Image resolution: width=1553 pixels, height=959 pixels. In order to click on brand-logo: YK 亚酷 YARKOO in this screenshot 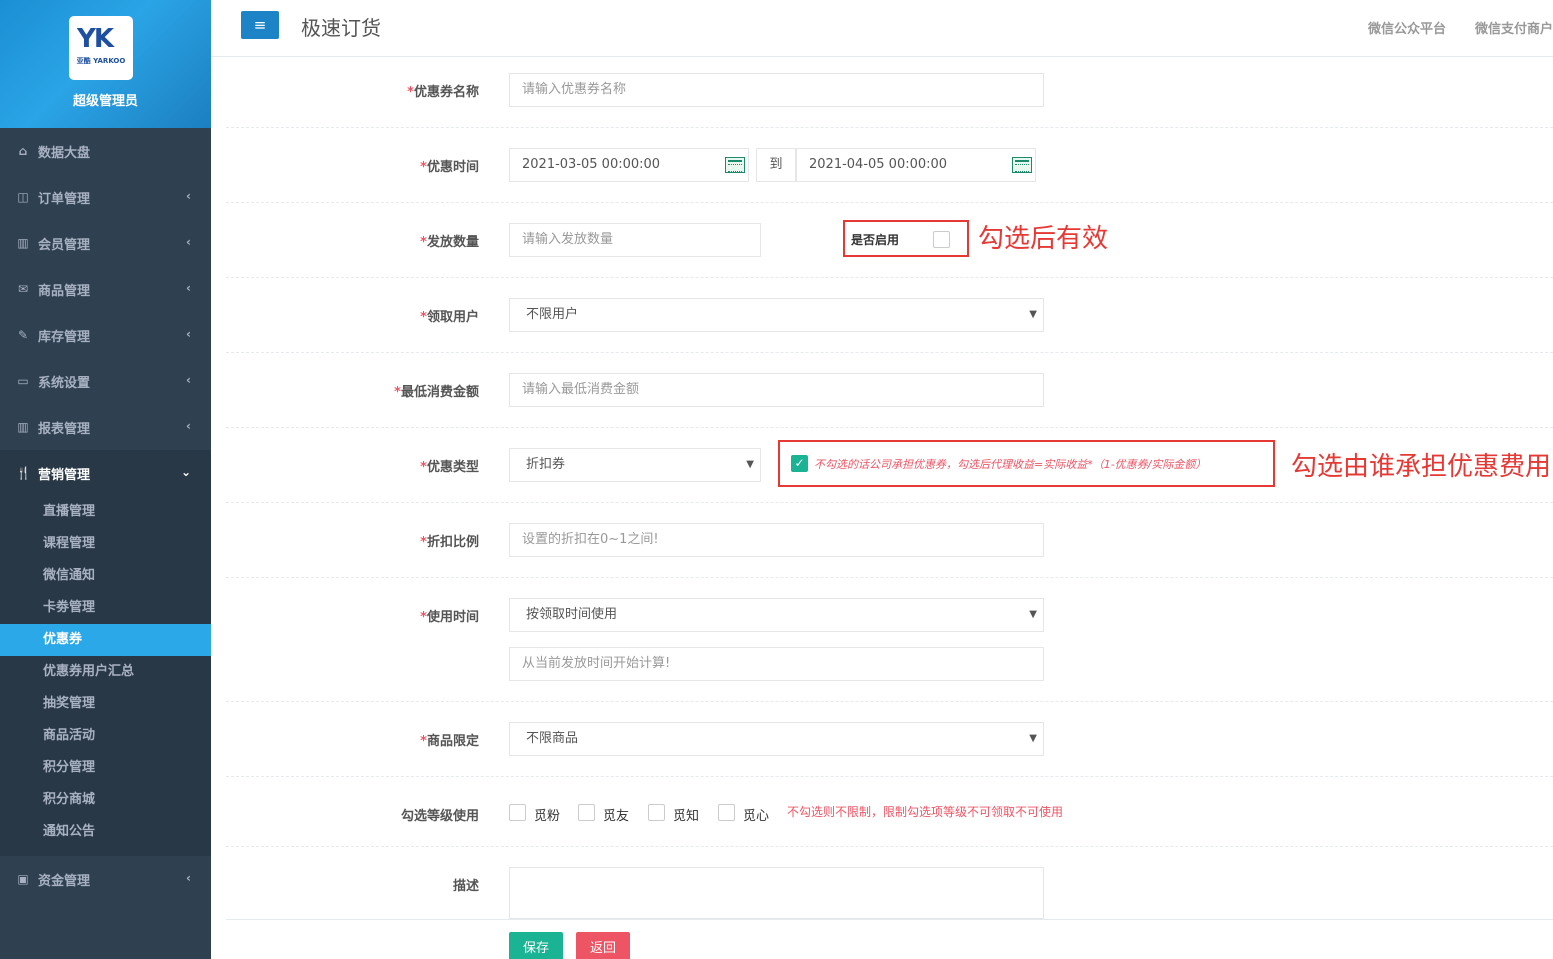, I will do `click(101, 48)`.